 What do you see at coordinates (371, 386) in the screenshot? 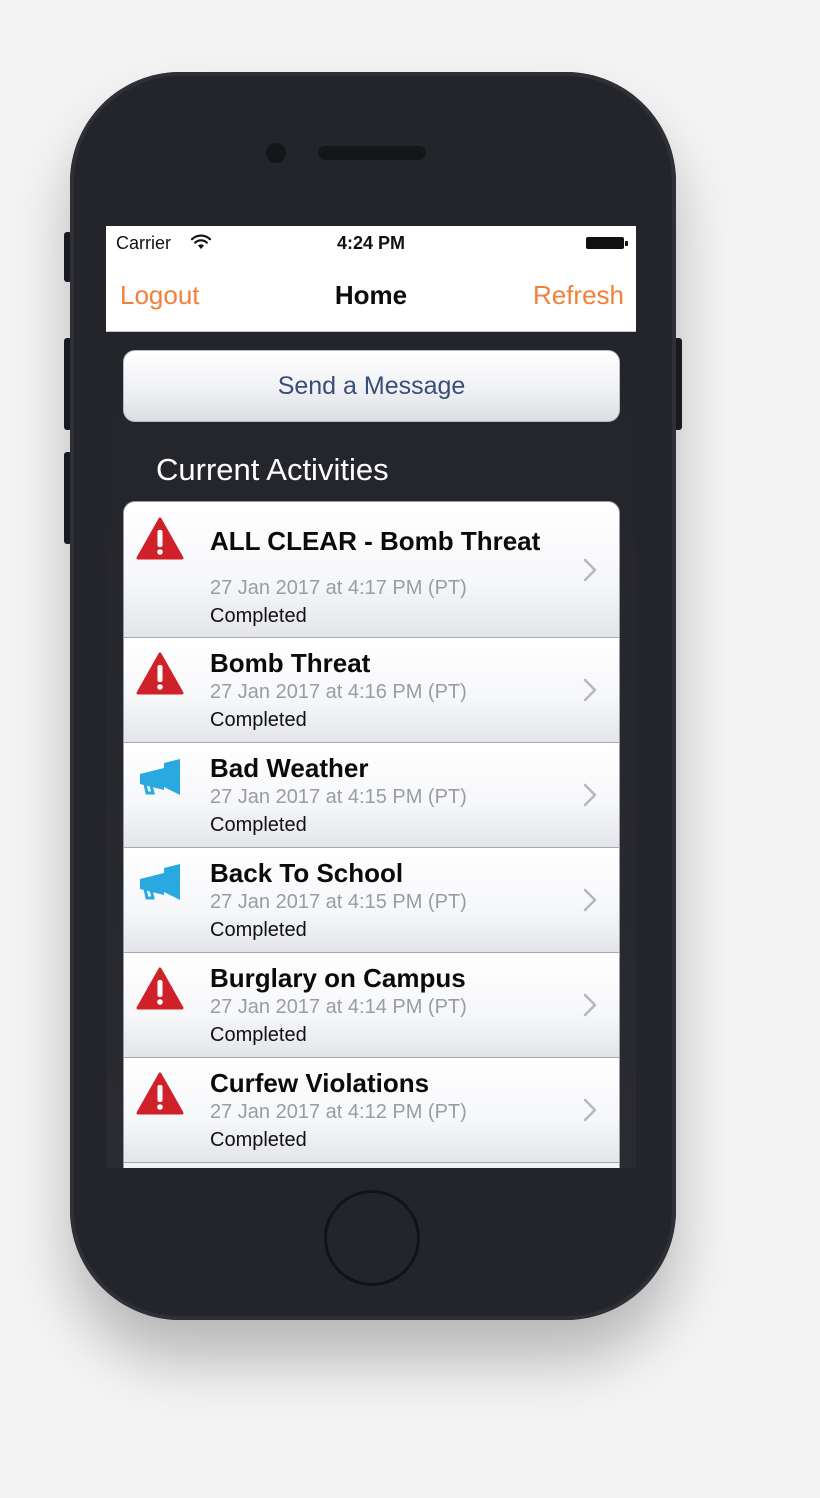
I see `send-message-button: Send a Message` at bounding box center [371, 386].